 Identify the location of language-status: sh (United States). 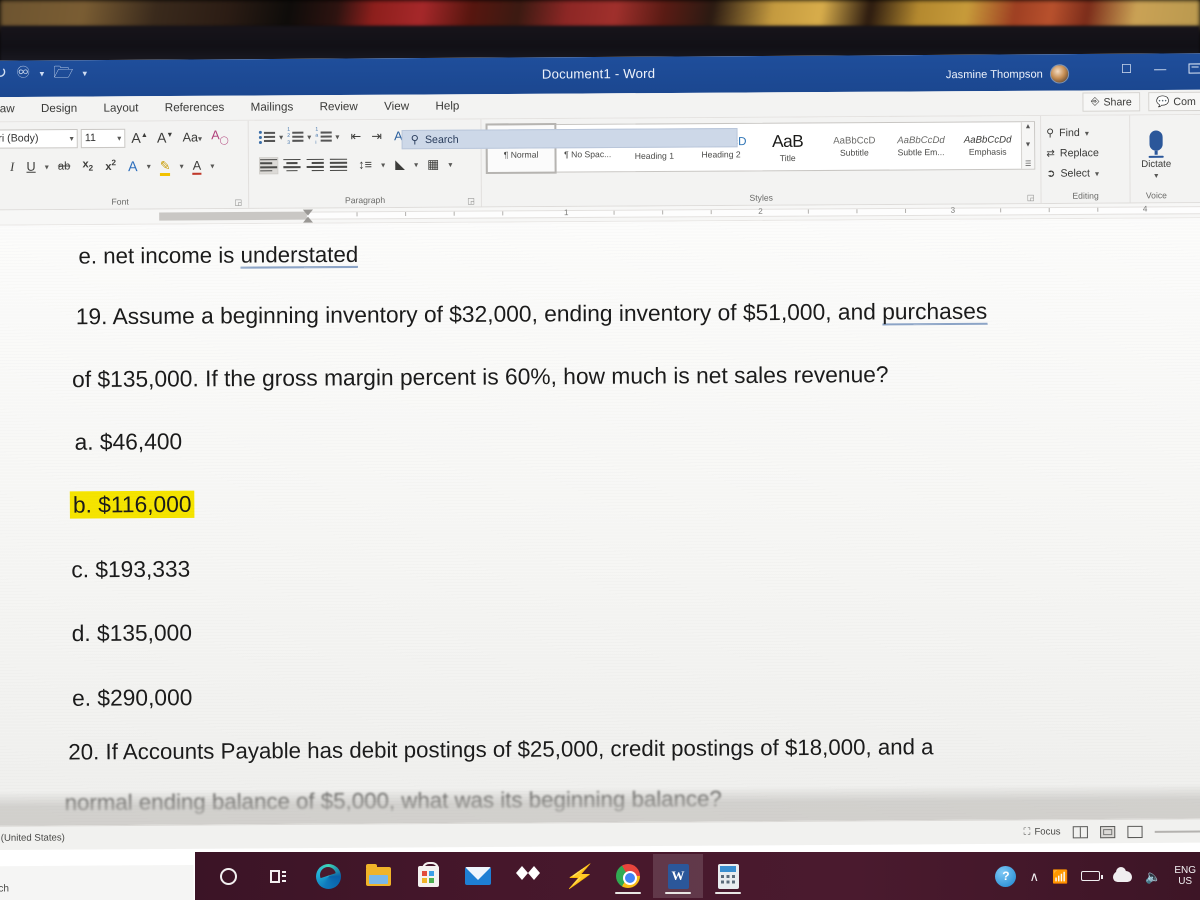
(32, 838).